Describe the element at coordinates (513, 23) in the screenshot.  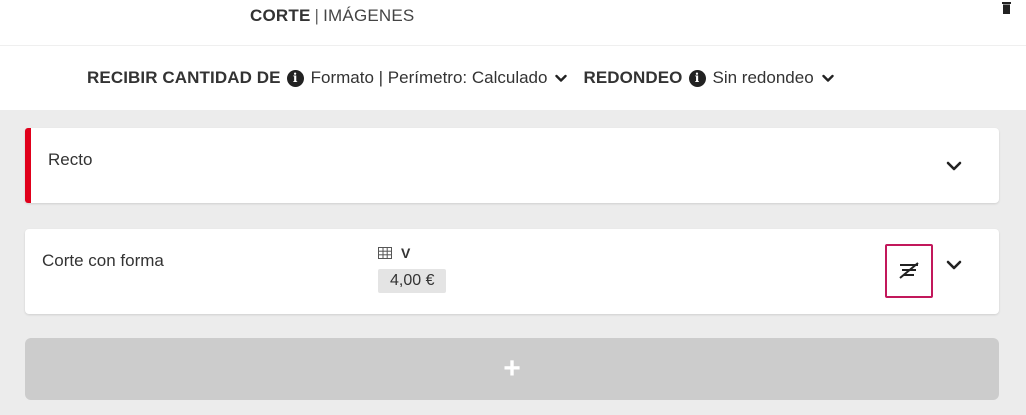
I see `top-bar: CORTE | IMÁGENES` at that location.